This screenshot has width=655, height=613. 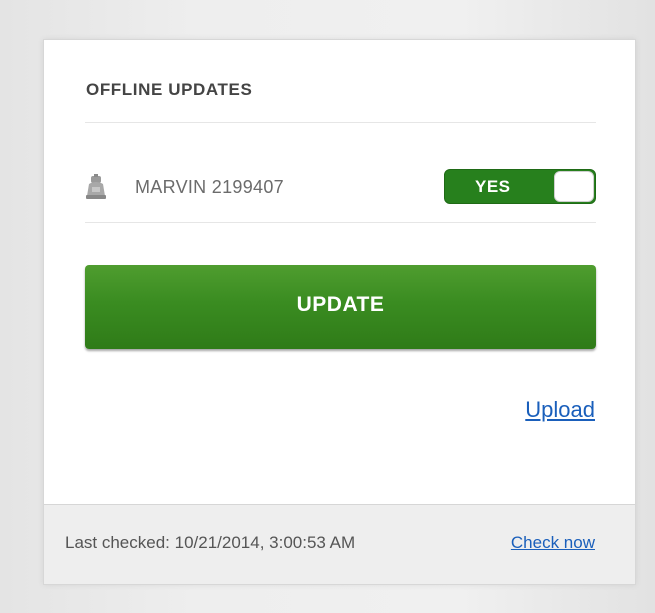 What do you see at coordinates (96, 187) in the screenshot?
I see `robot-icon` at bounding box center [96, 187].